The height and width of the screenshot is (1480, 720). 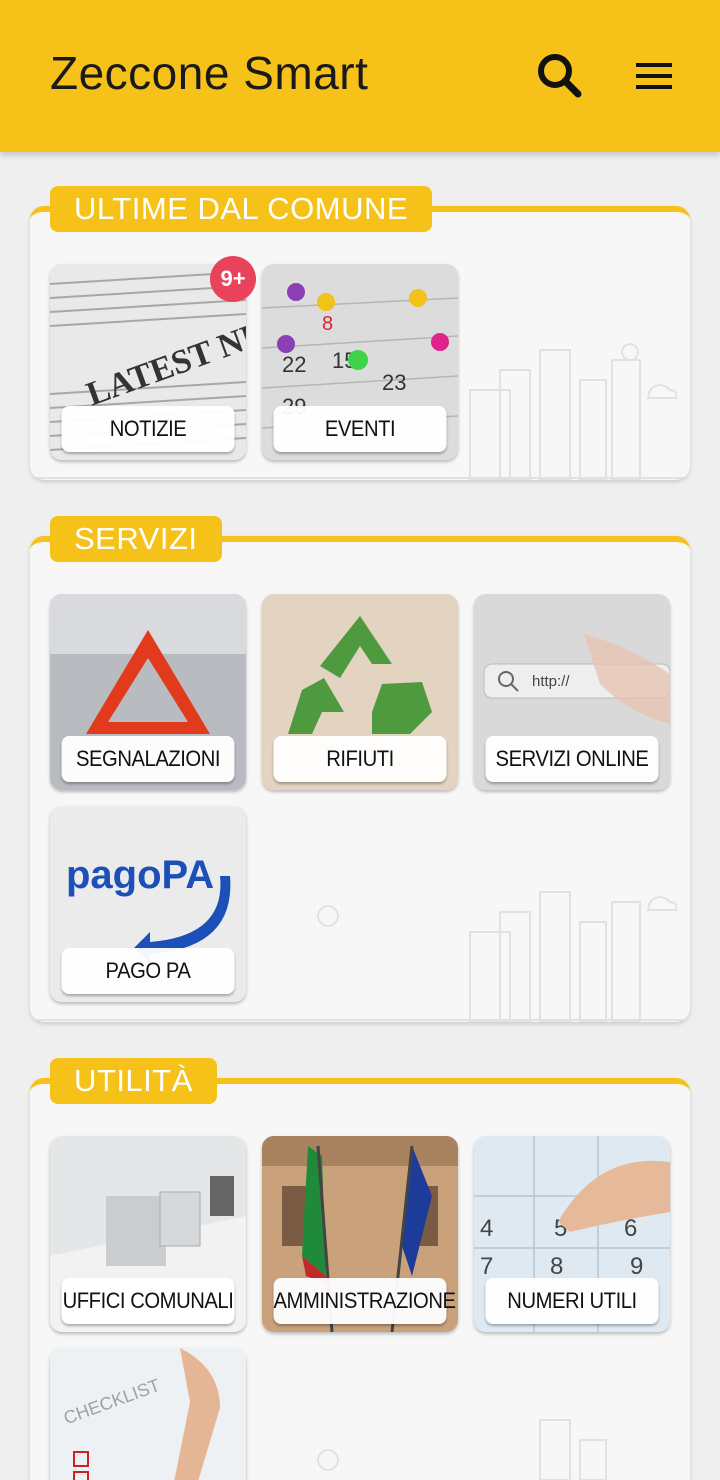 I want to click on tile-numeri-utili: 456 789 NUMERI UTILI, so click(x=572, y=1234).